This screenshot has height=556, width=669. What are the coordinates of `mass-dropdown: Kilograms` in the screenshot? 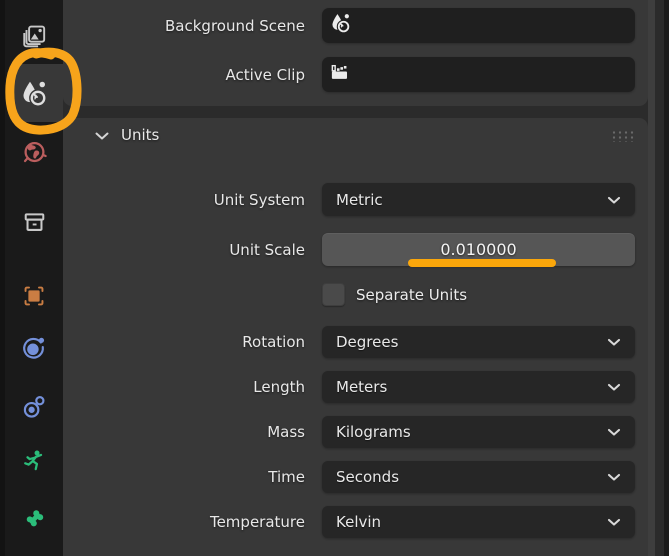 It's located at (478, 432).